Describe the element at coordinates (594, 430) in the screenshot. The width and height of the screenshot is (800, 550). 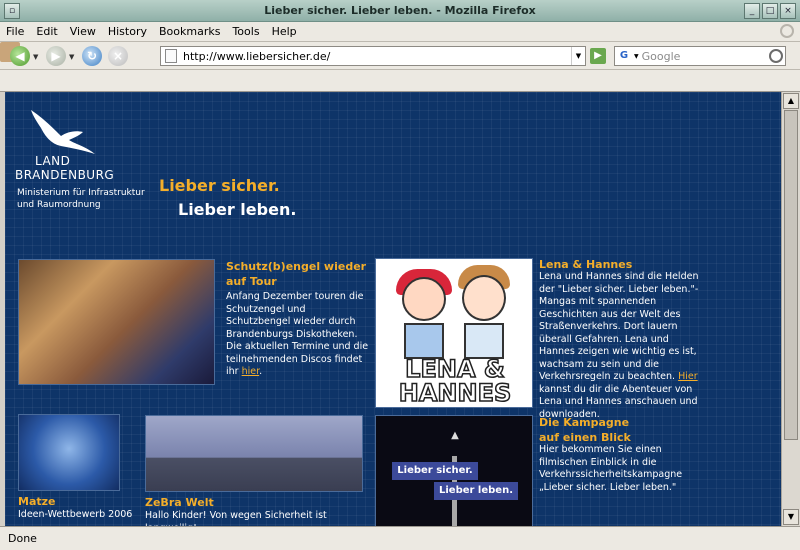
I see `kampagne-title: Die Kampagne auf einen Blick` at that location.